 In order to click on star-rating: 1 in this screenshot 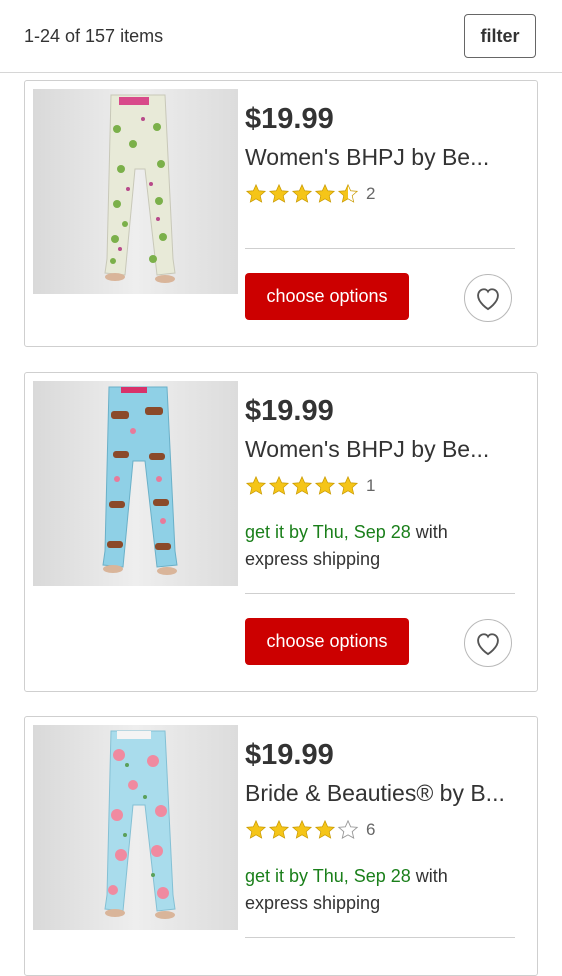, I will do `click(310, 486)`.